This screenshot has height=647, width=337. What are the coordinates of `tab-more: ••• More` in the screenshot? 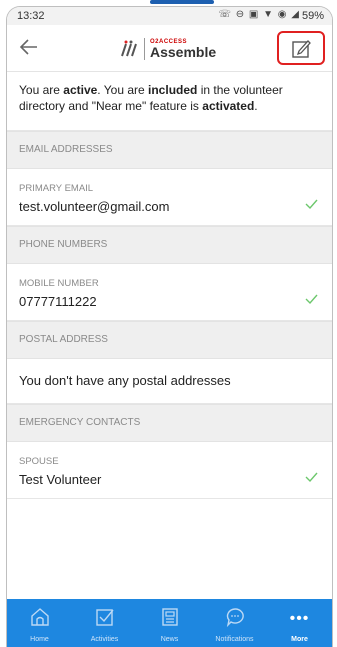 It's located at (299, 623).